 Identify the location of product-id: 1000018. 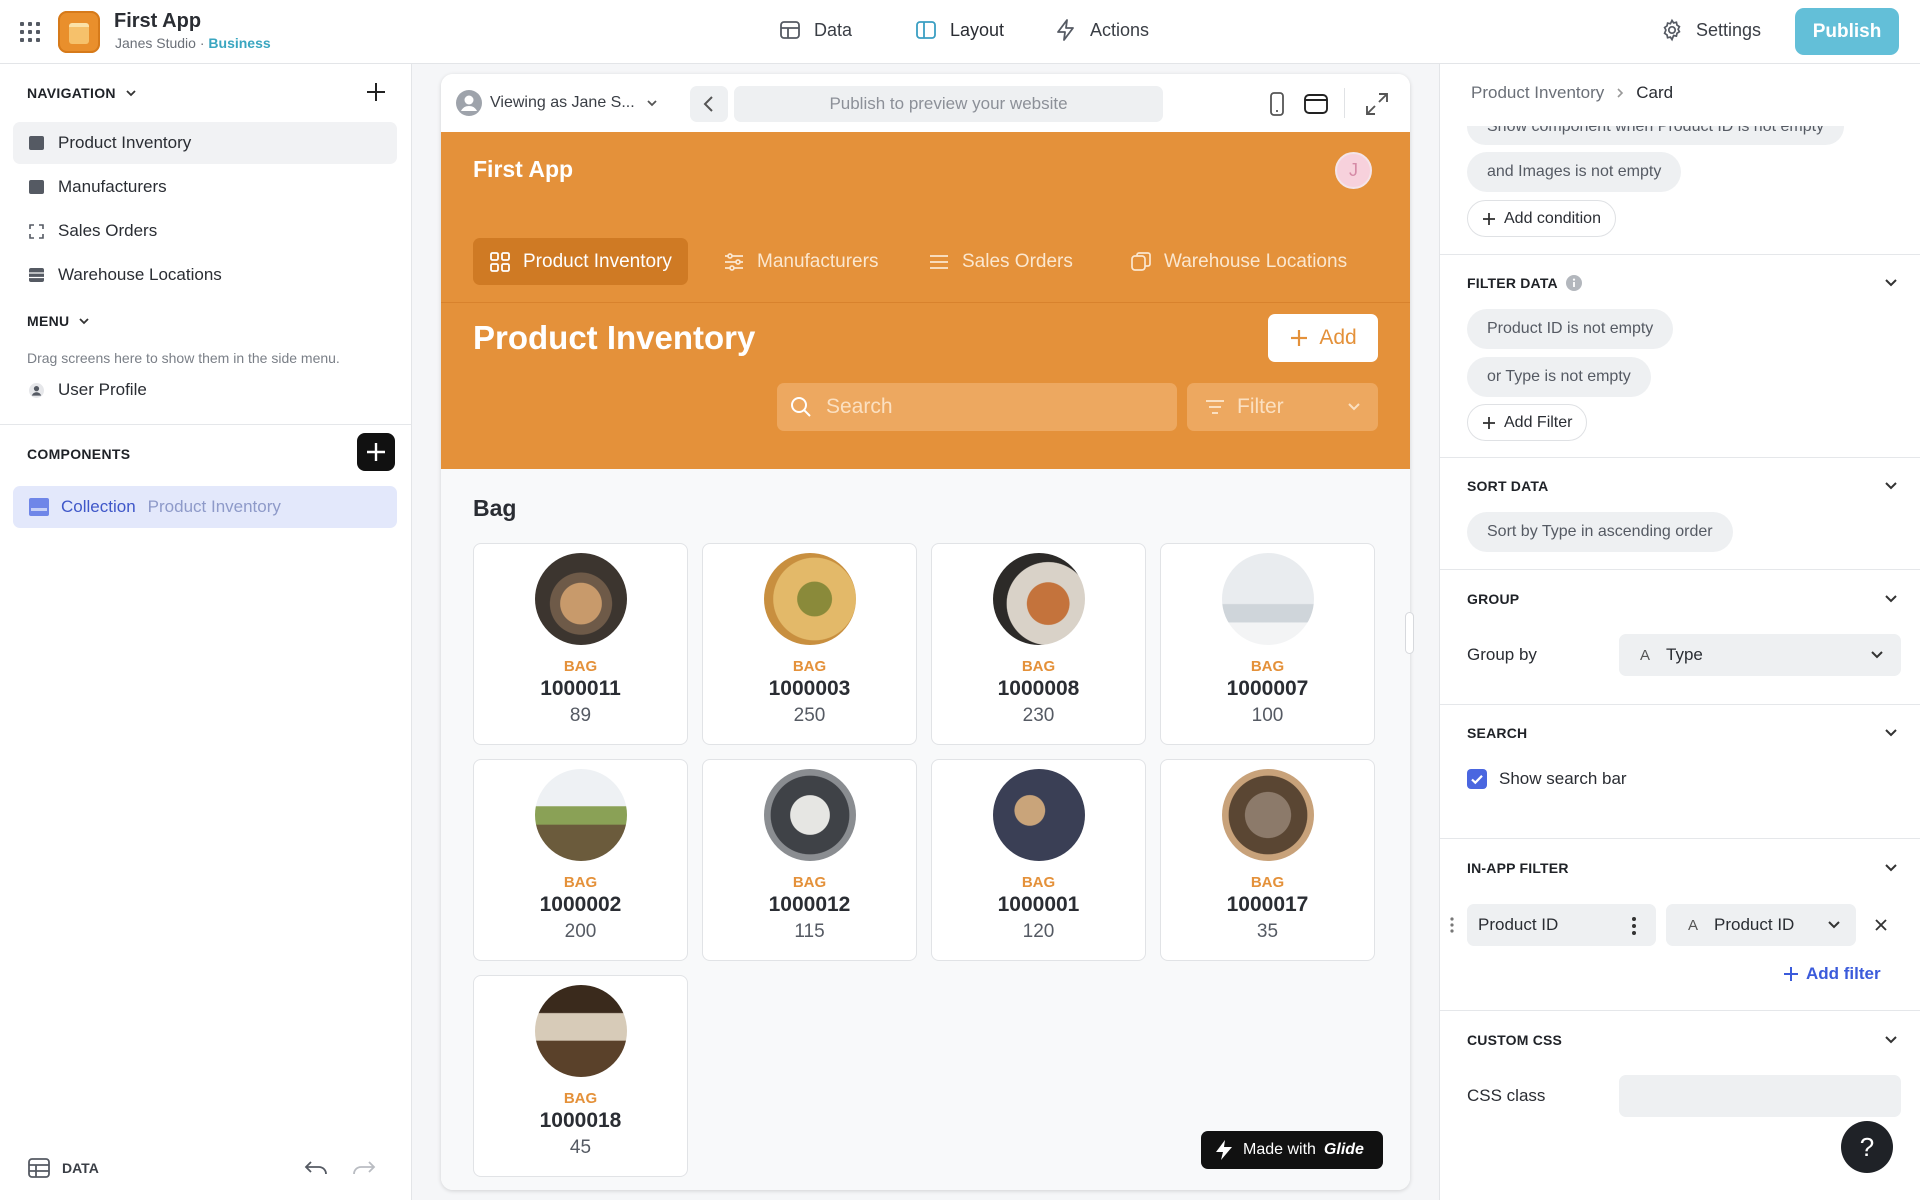
(580, 1120).